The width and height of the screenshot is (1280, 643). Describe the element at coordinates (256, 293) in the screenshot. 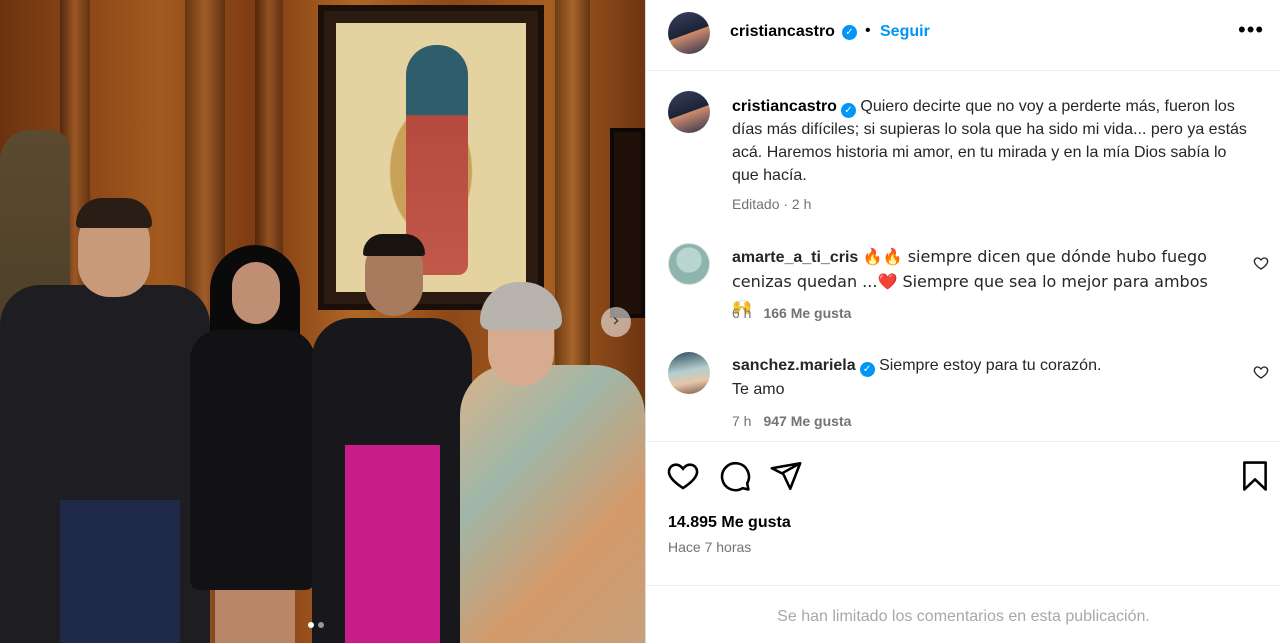

I see `person-2-face` at that location.